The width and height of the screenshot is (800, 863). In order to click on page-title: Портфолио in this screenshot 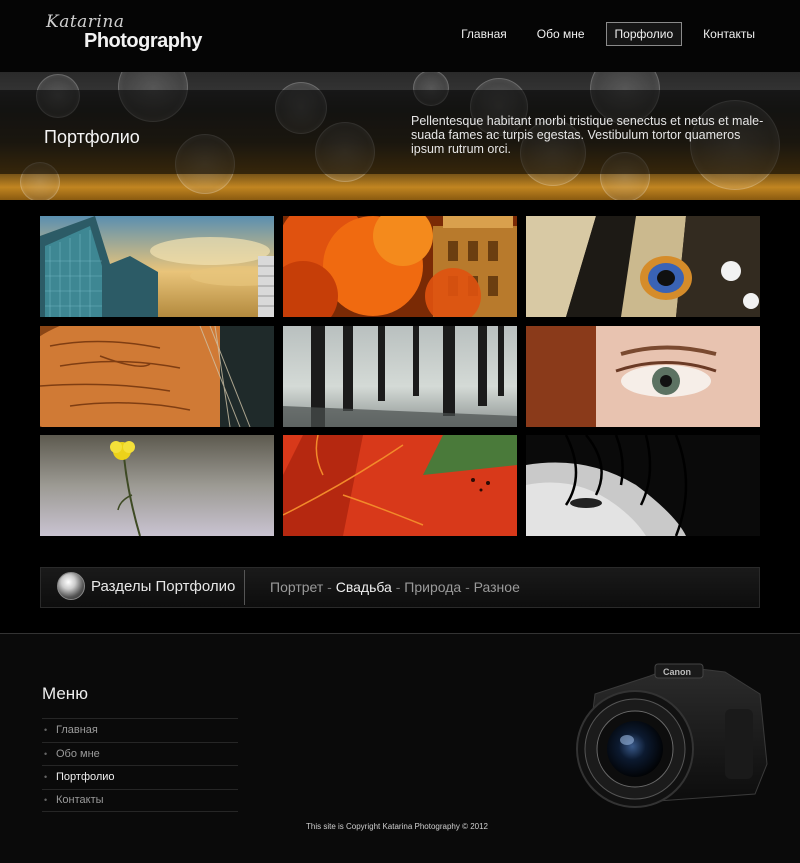, I will do `click(92, 137)`.